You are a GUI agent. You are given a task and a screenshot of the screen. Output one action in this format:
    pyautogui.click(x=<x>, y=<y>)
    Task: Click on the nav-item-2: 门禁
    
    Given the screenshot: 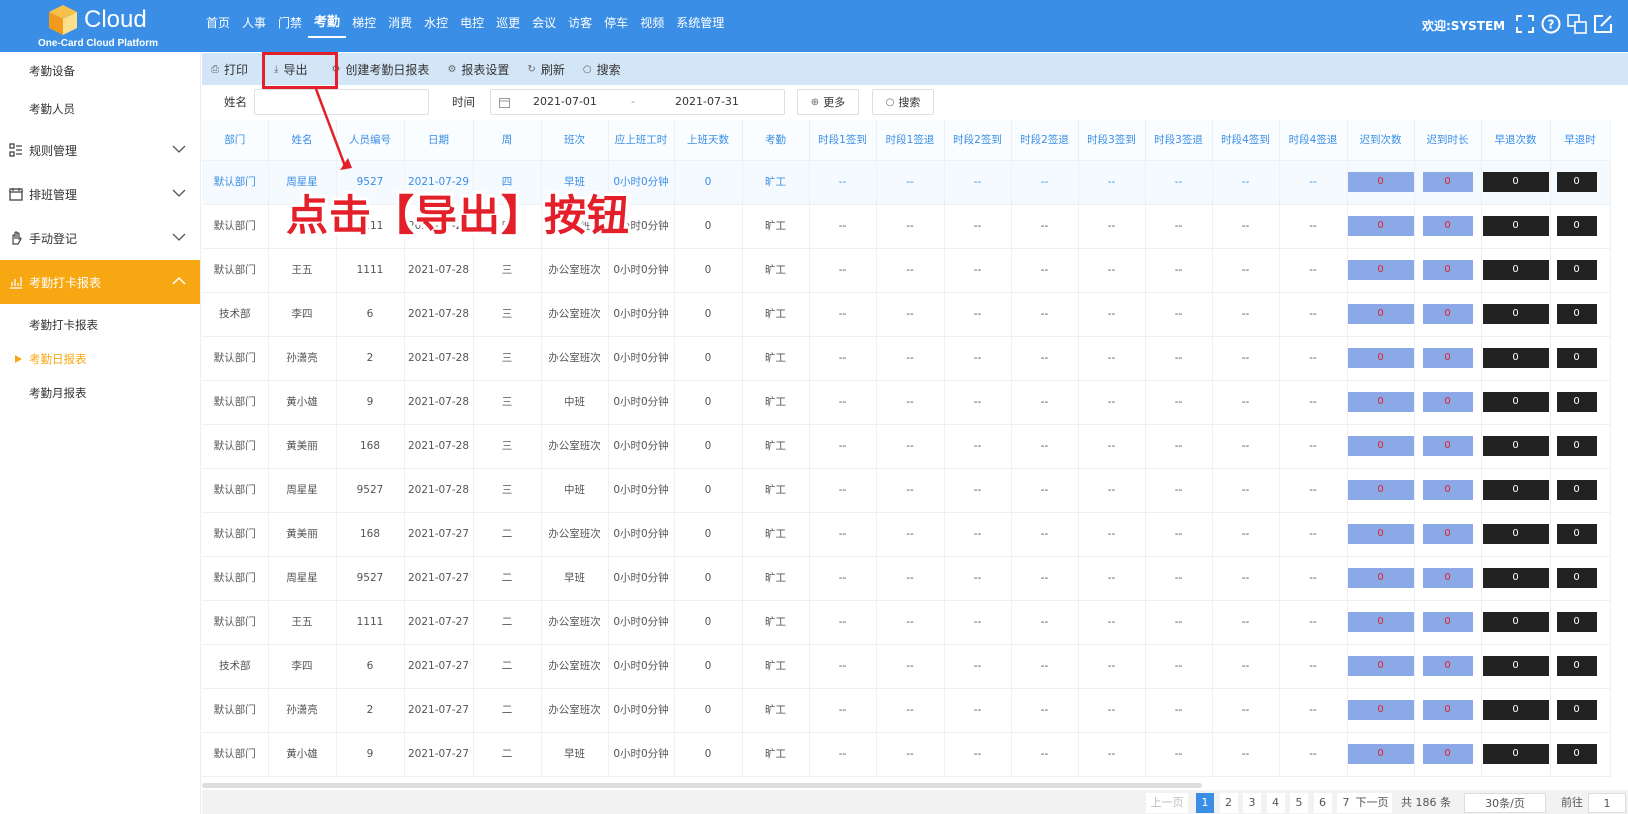 What is the action you would take?
    pyautogui.click(x=290, y=26)
    